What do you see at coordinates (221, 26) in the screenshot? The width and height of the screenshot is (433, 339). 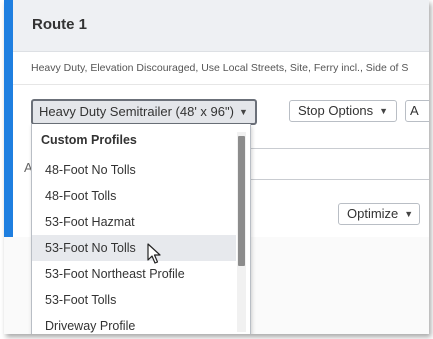 I see `route-header: Route 1` at bounding box center [221, 26].